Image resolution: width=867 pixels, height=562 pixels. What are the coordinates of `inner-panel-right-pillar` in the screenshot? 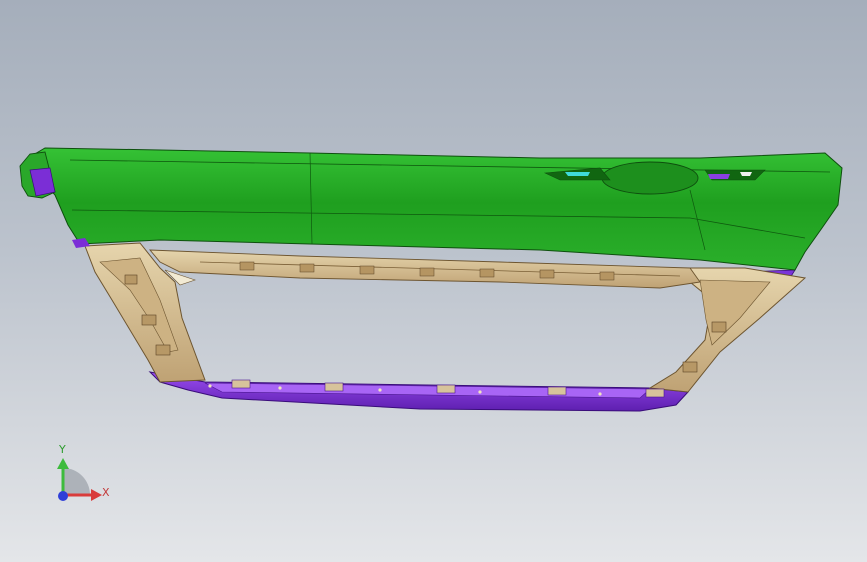 It's located at (727, 330).